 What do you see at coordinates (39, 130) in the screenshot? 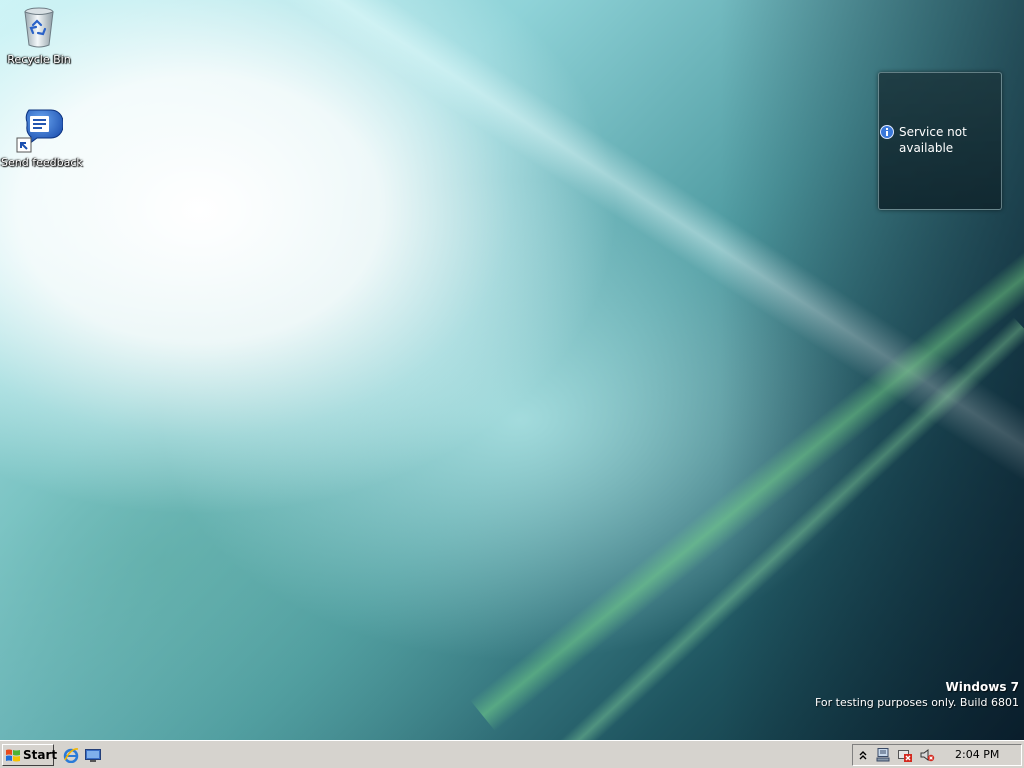
I see `send-feedback-icon` at bounding box center [39, 130].